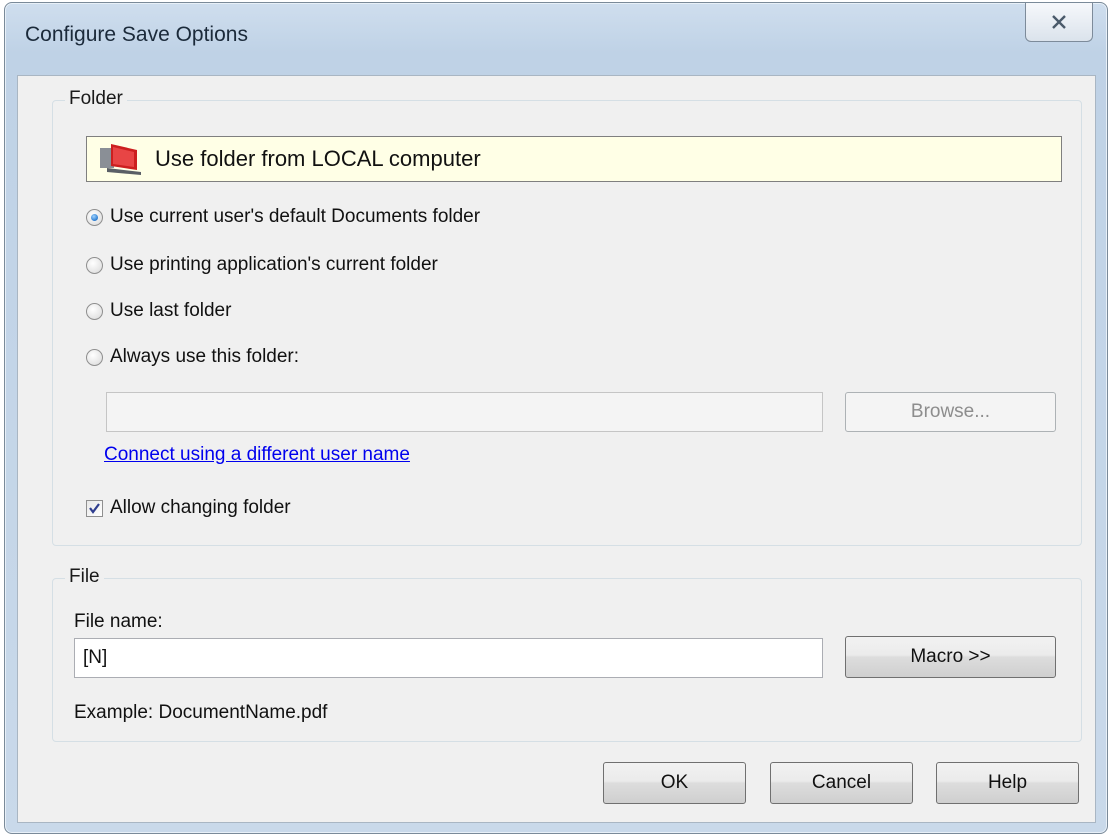 The image size is (1111, 836). I want to click on file-name-input, so click(448, 658).